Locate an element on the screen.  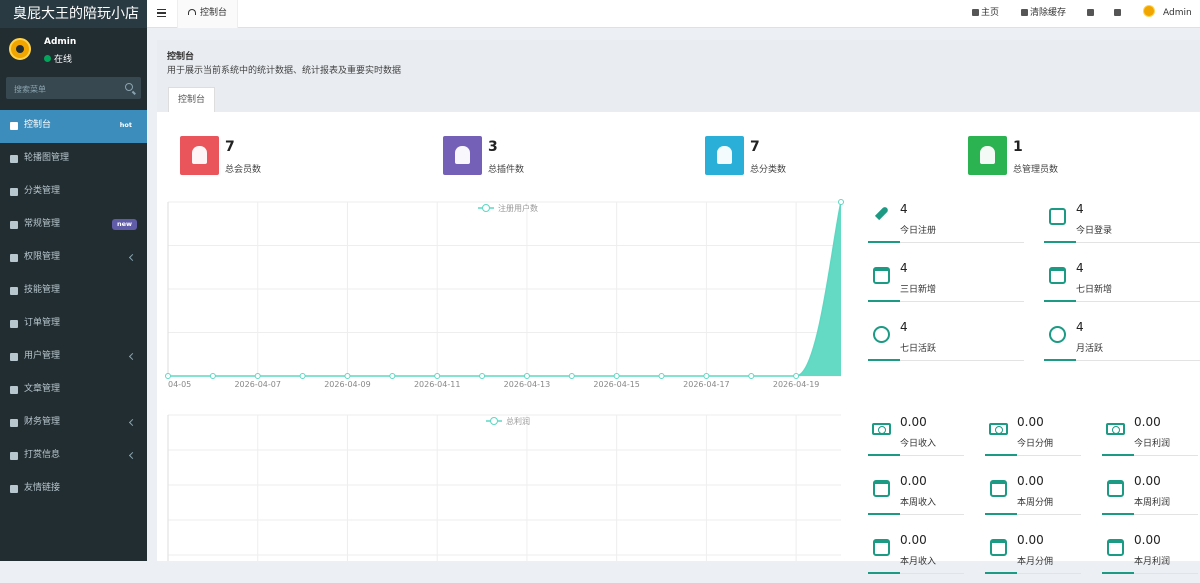
sidebar-item-6: 订单管理 is located at coordinates (73, 324).